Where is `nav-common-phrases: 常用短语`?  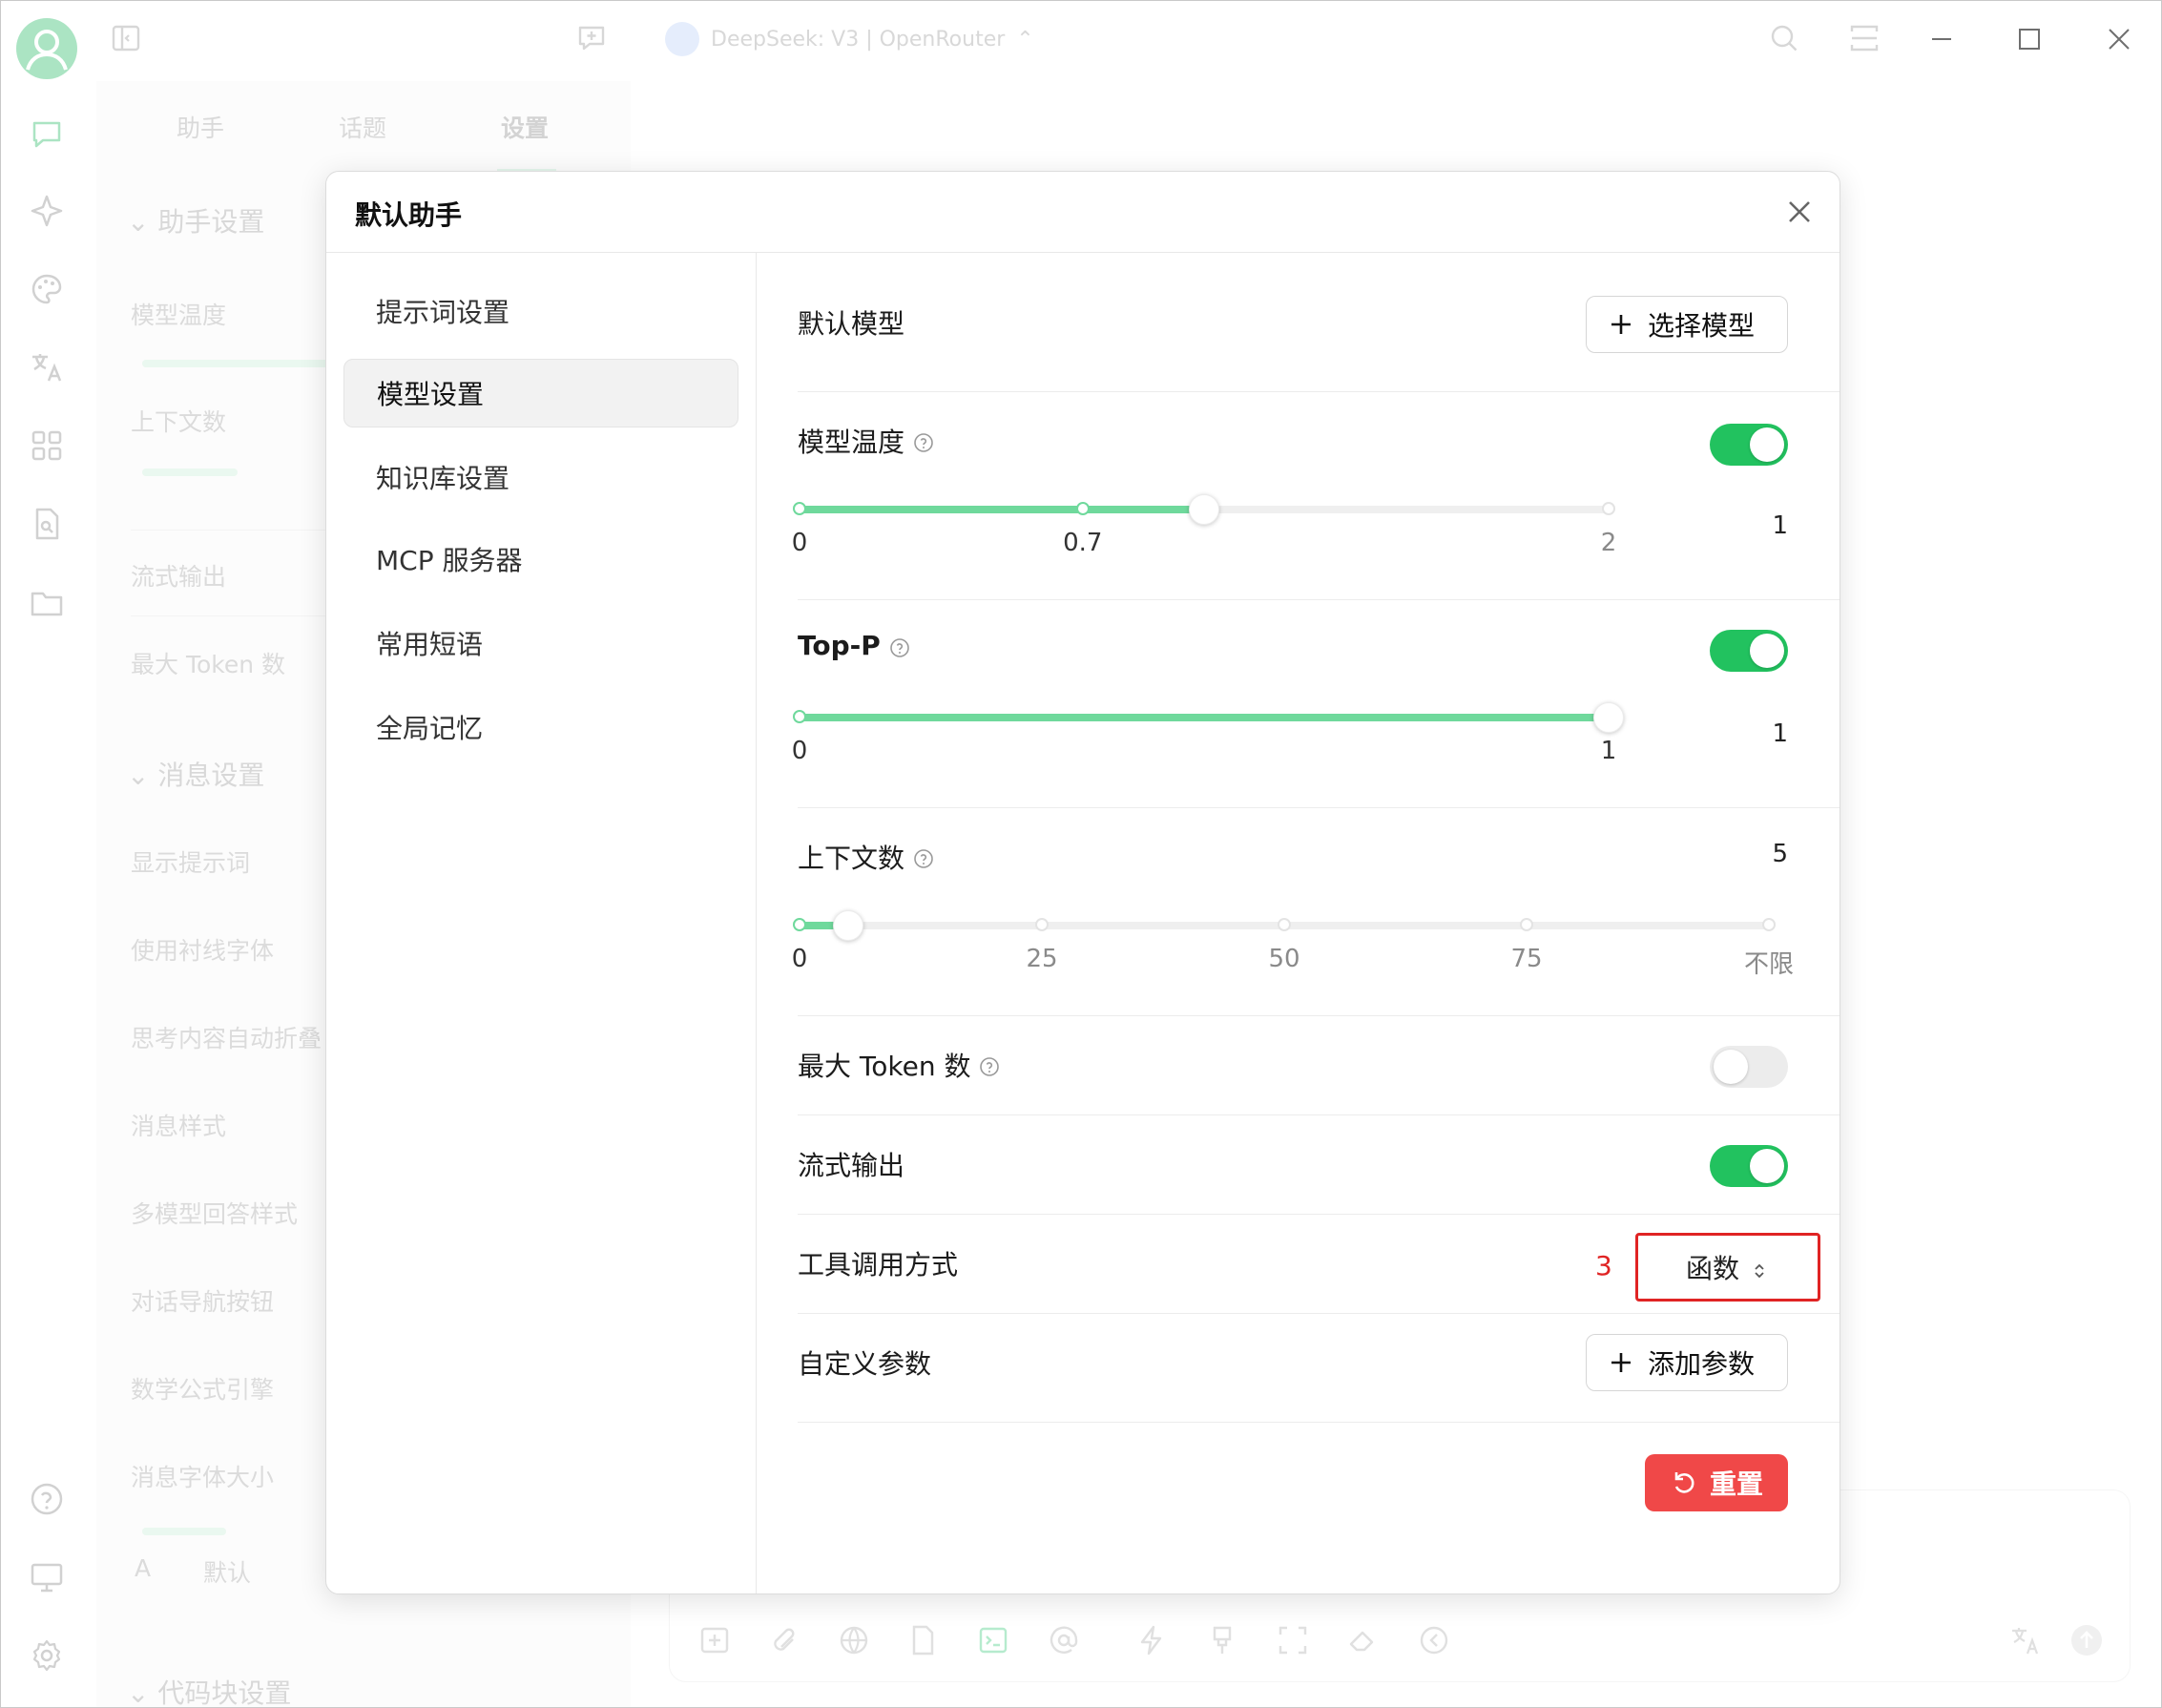
nav-common-phrases: 常用短语 is located at coordinates (540, 643).